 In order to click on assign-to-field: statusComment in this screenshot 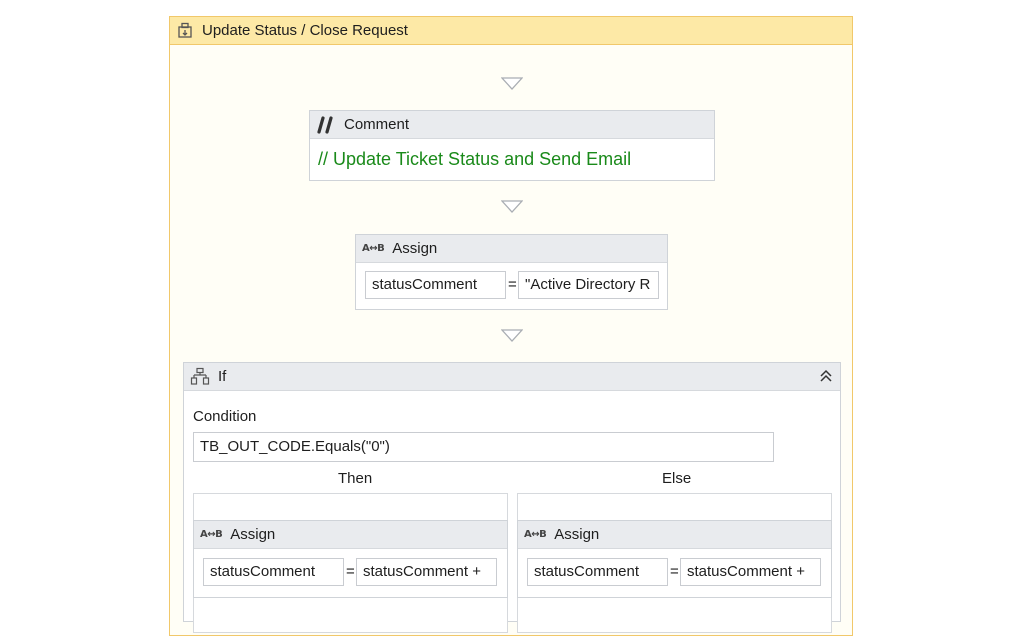, I will do `click(435, 285)`.